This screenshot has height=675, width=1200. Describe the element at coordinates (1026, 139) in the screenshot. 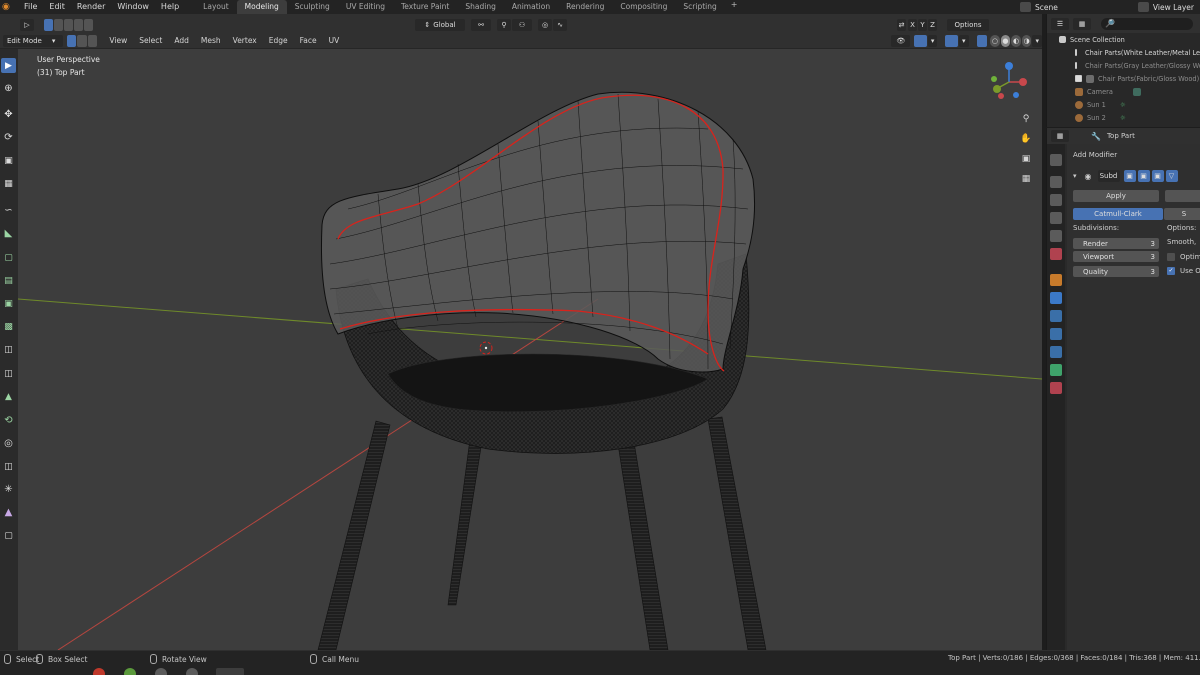

I see `pan-hand-icon: ✋` at that location.